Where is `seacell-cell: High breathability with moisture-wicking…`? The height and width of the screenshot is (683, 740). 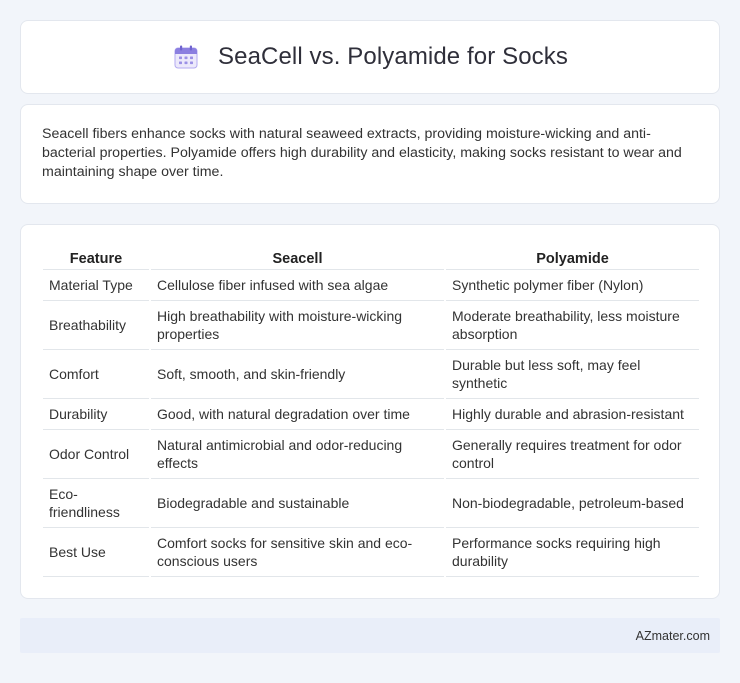 seacell-cell: High breathability with moisture-wicking… is located at coordinates (297, 325).